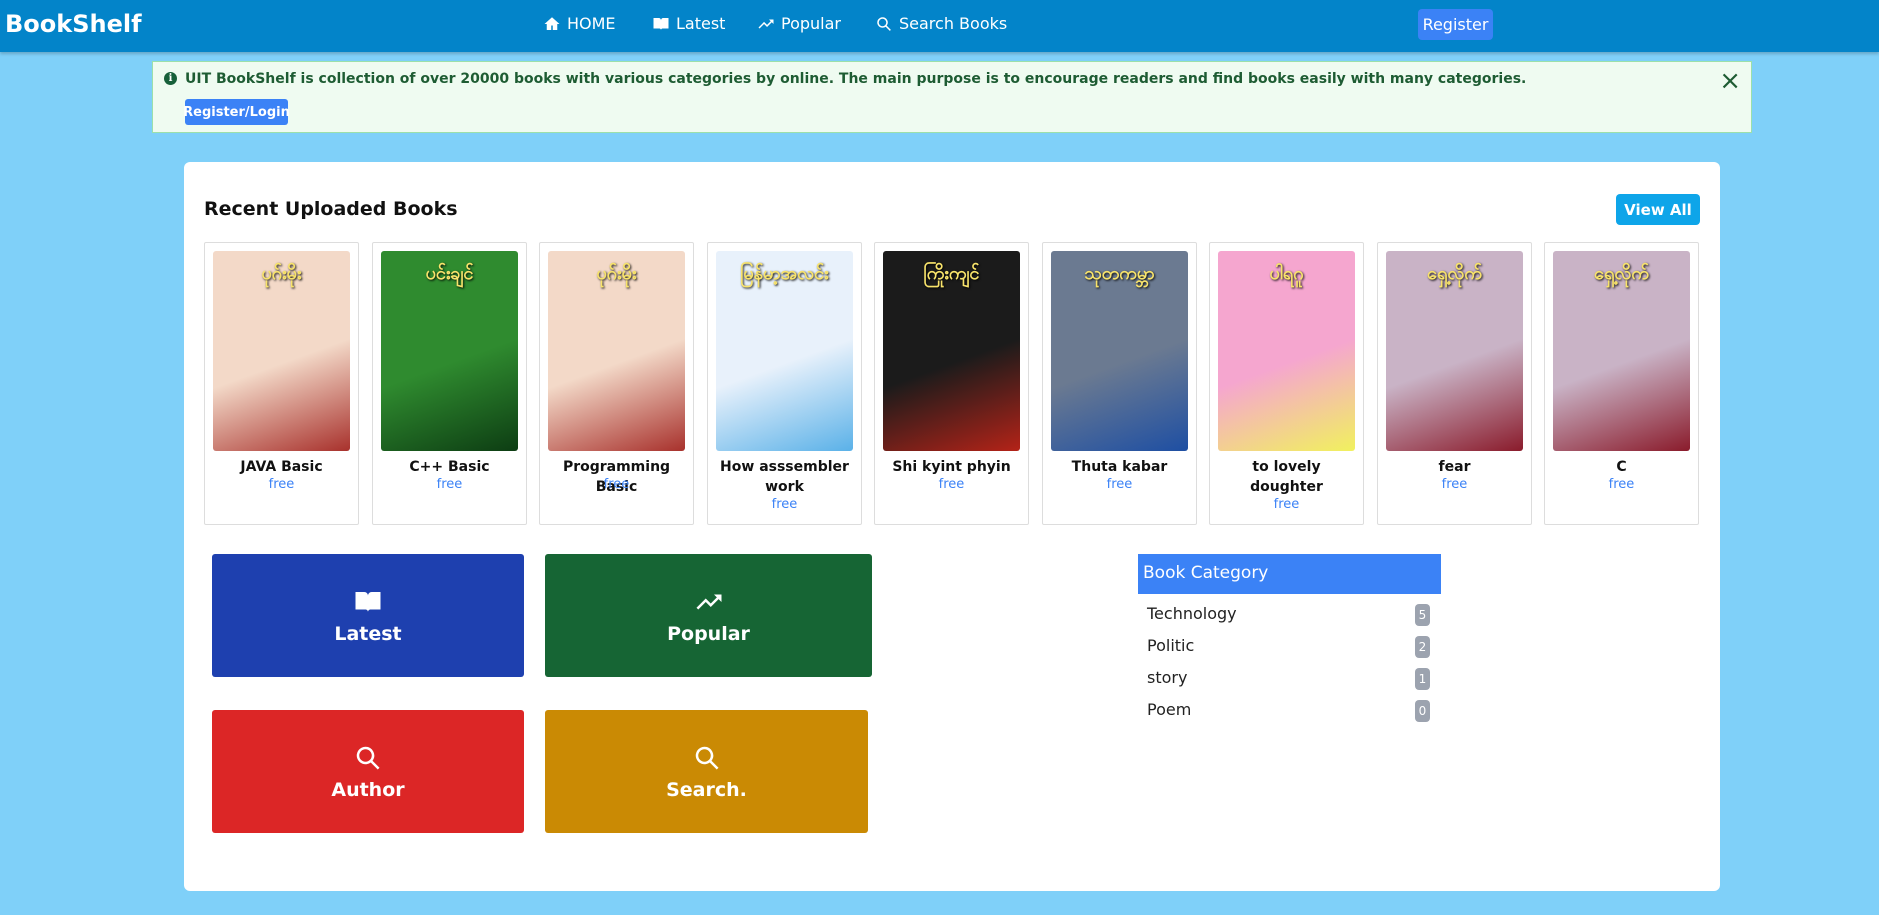  What do you see at coordinates (591, 23) in the screenshot?
I see `nav-home-label: HOME` at bounding box center [591, 23].